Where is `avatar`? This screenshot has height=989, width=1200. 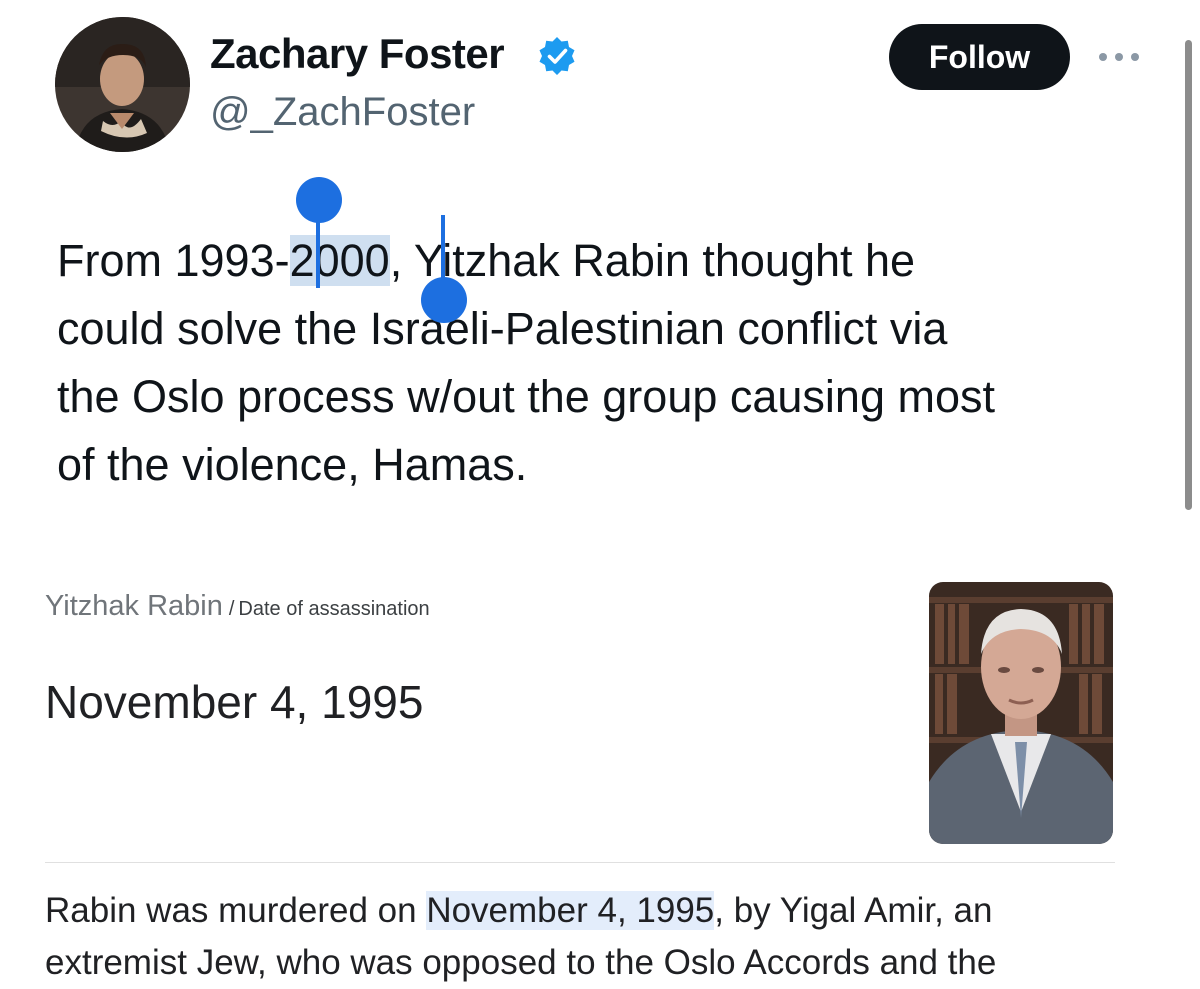 avatar is located at coordinates (122, 84).